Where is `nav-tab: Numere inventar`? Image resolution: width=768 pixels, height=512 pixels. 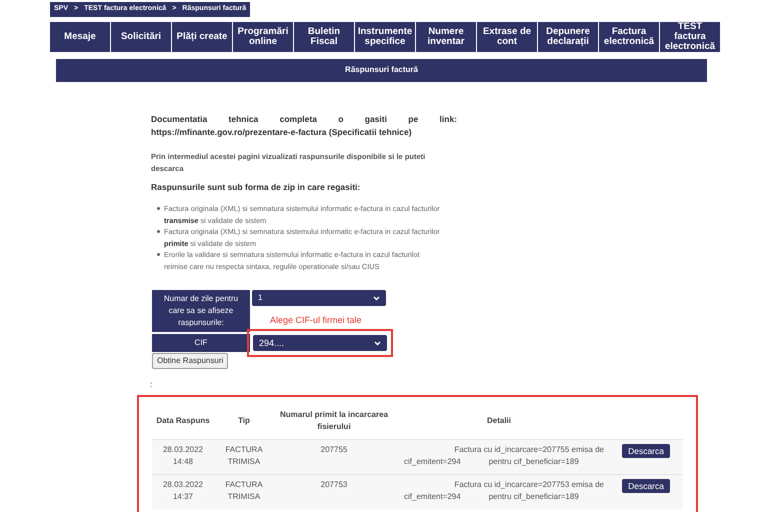
nav-tab: Numere inventar is located at coordinates (446, 37).